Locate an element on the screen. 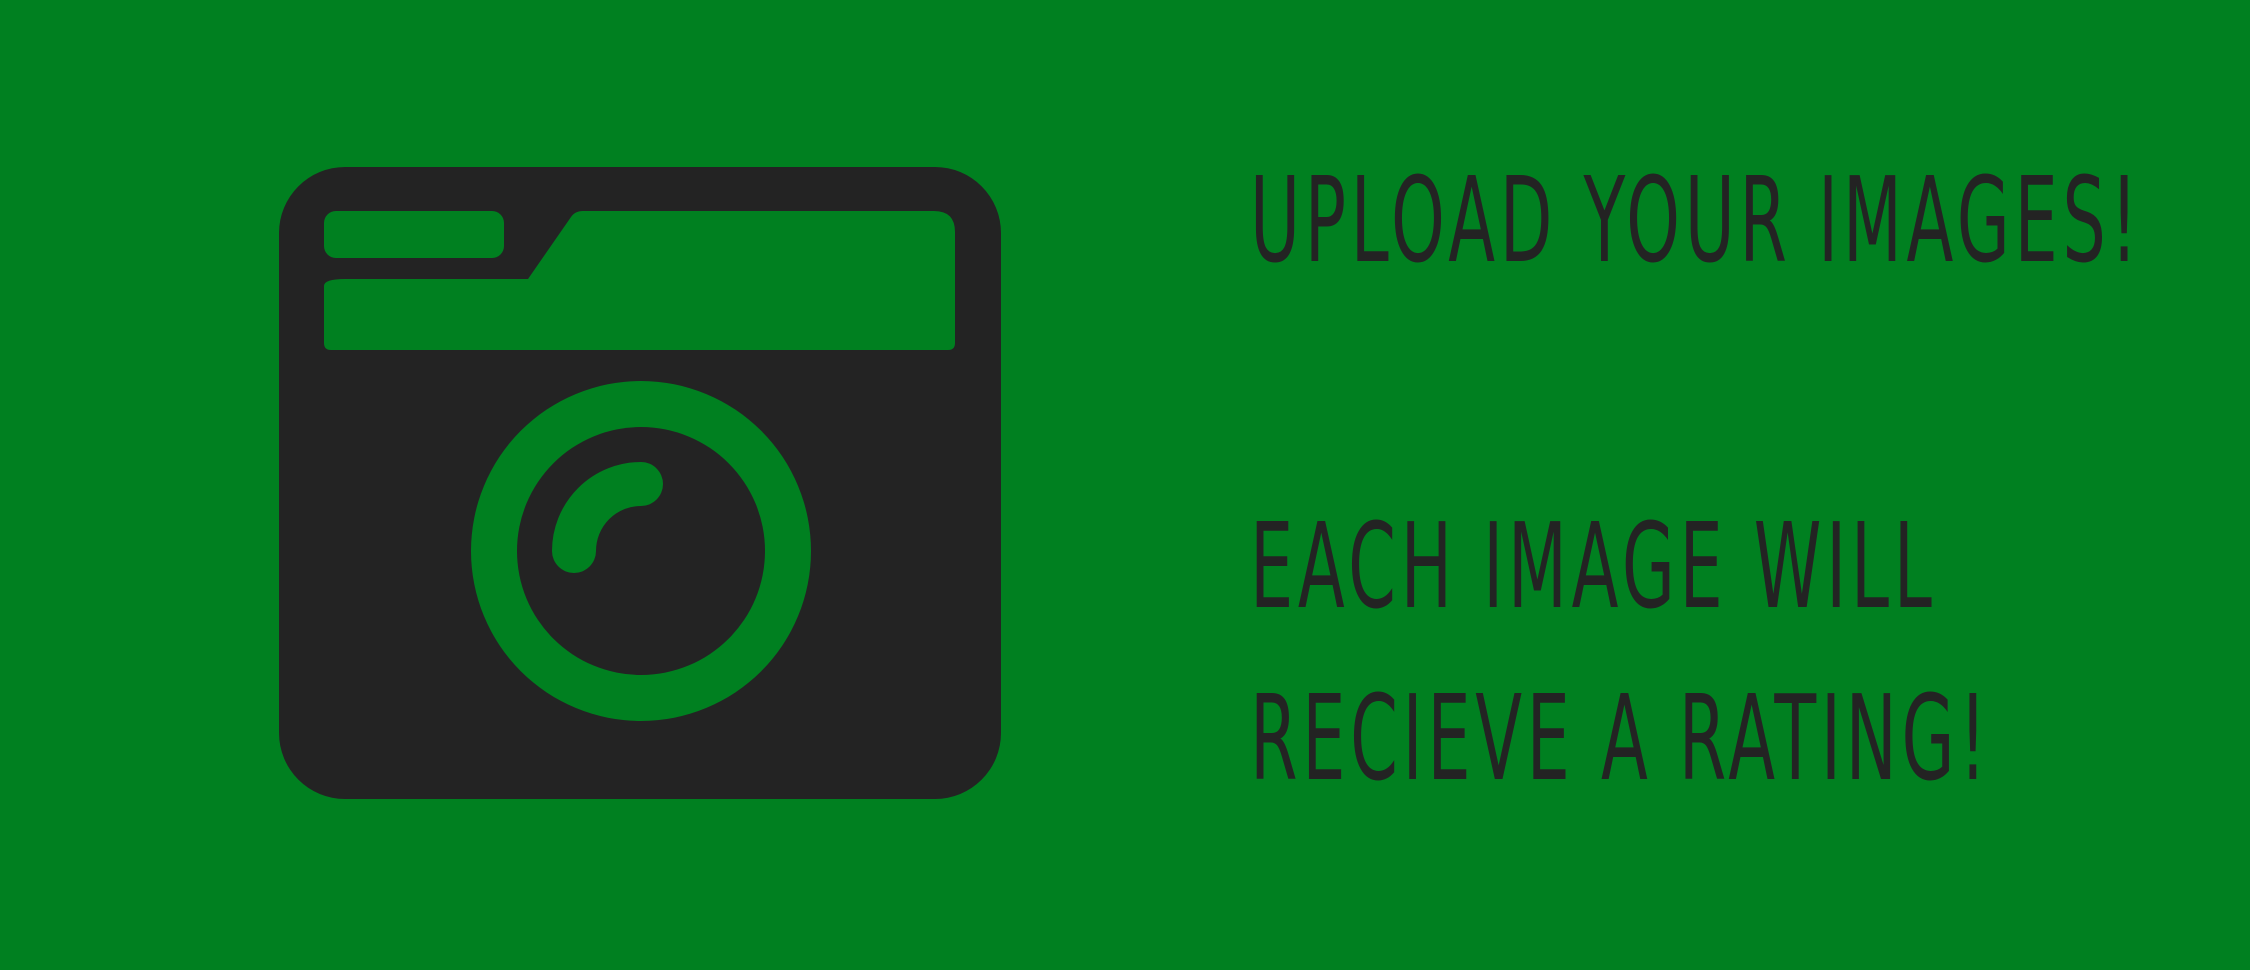 The height and width of the screenshot is (970, 2250). headline: UPLOAD YOUR IMAGES! is located at coordinates (1696, 220).